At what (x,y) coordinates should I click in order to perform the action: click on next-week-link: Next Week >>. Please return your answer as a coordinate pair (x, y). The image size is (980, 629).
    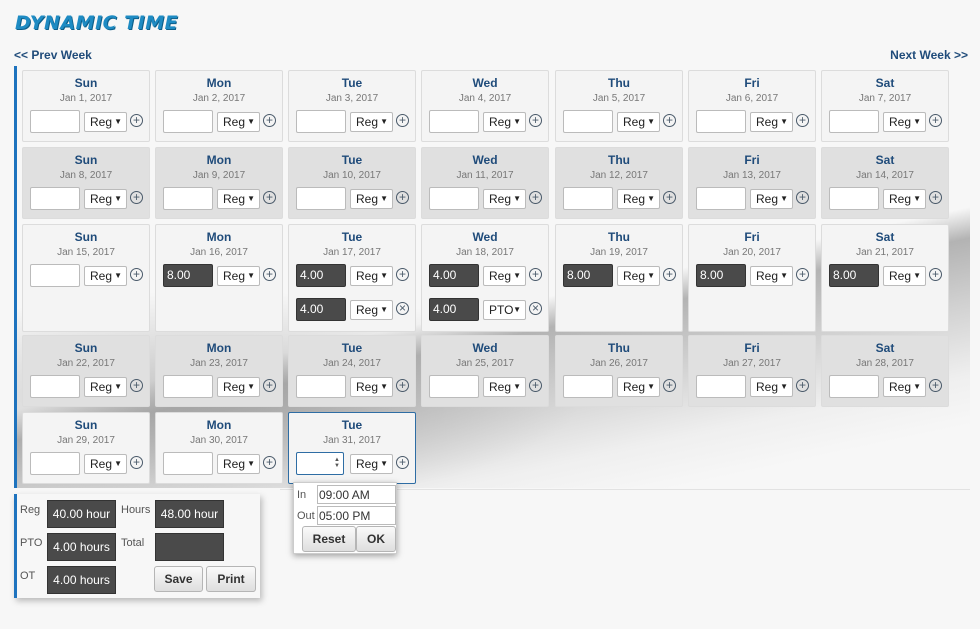
    Looking at the image, I should click on (929, 55).